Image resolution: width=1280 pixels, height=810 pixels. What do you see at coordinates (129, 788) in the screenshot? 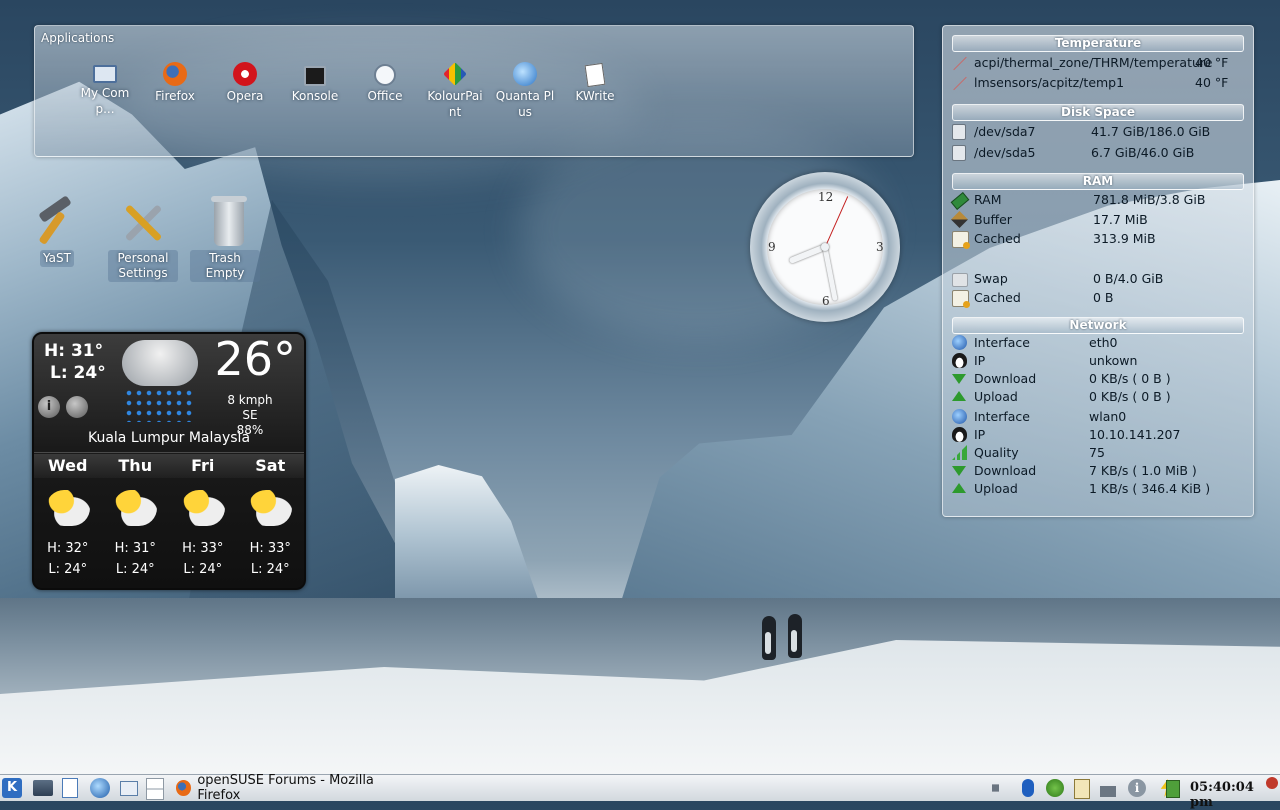
I see `mail-icon` at bounding box center [129, 788].